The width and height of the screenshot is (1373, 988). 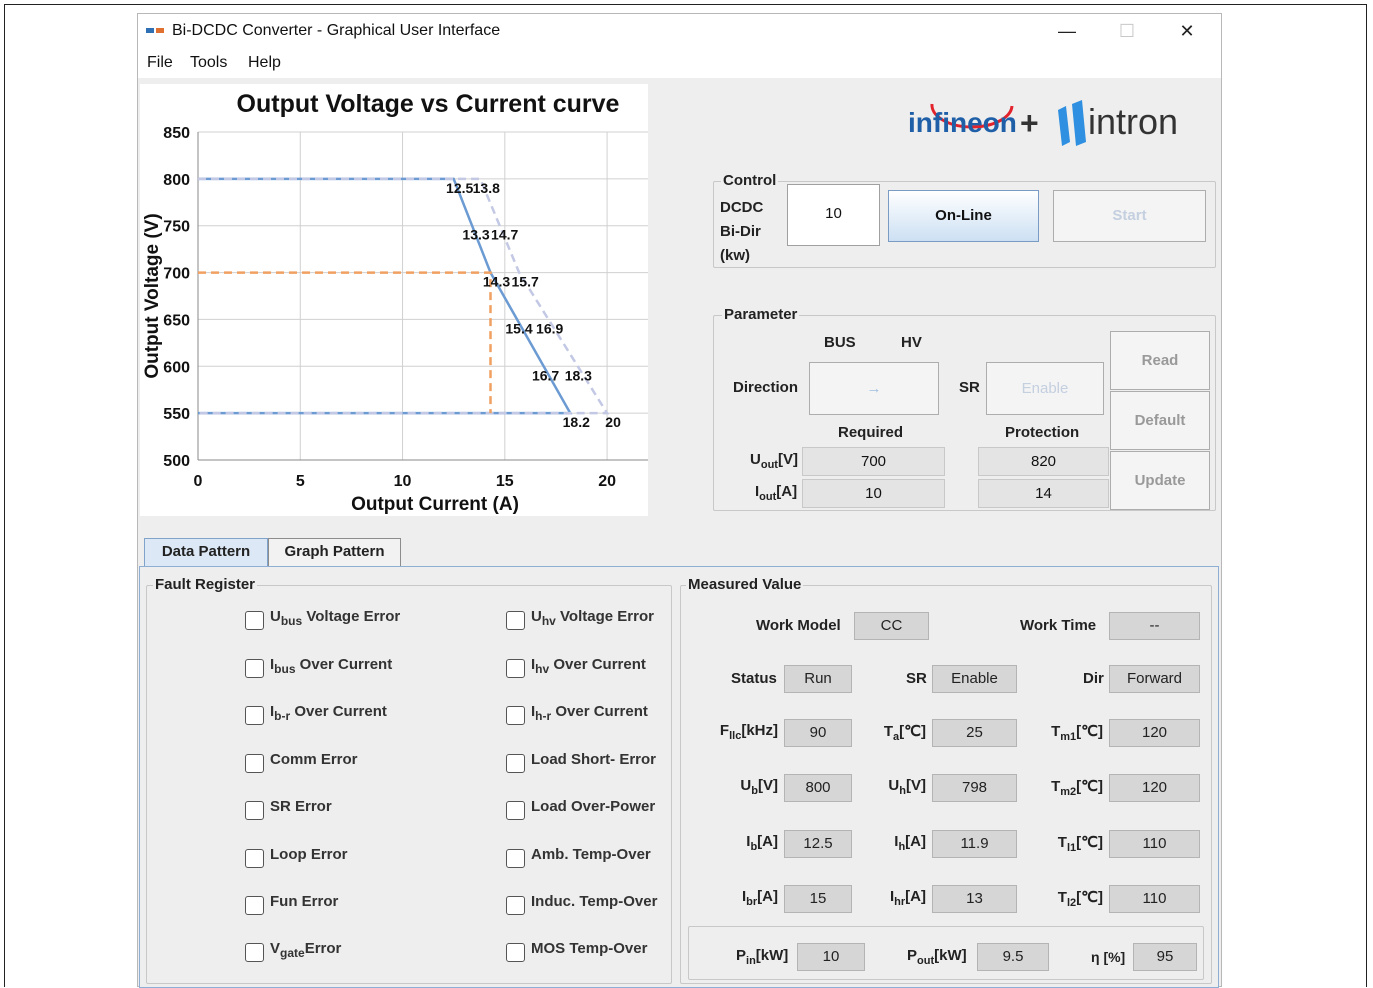 What do you see at coordinates (1080, 899) in the screenshot?
I see `measured-label: Tl2[℃]` at bounding box center [1080, 899].